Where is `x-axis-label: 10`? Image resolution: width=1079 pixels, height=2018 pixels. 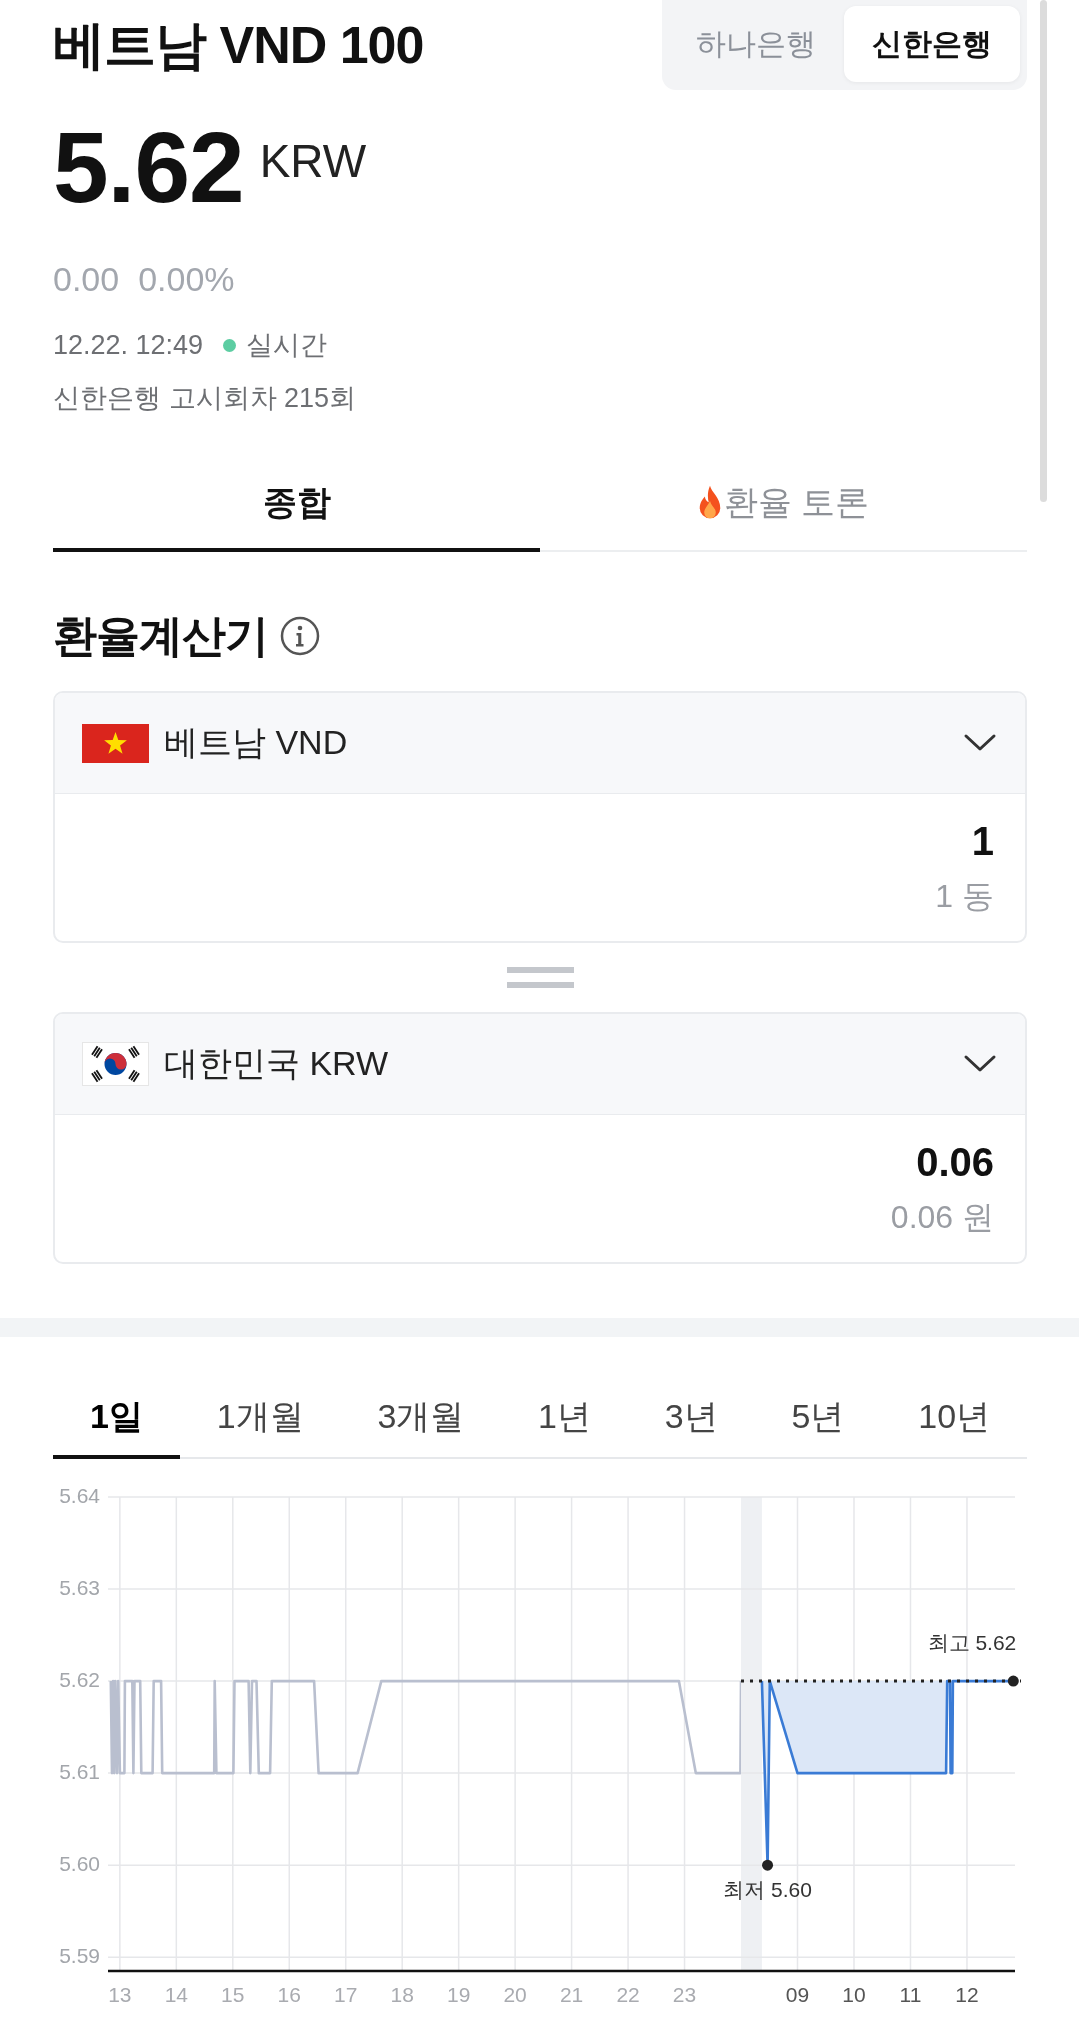
x-axis-label: 10 is located at coordinates (854, 1994).